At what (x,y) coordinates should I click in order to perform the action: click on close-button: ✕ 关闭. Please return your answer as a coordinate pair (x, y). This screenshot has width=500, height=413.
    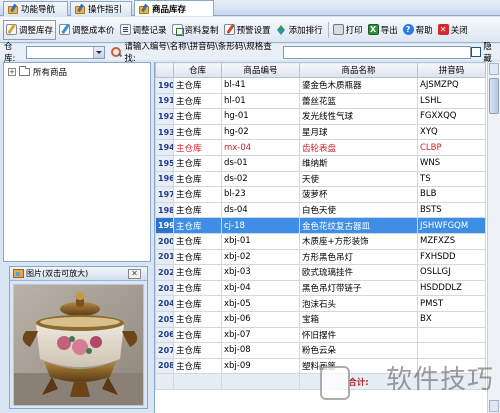
    Looking at the image, I should click on (453, 30).